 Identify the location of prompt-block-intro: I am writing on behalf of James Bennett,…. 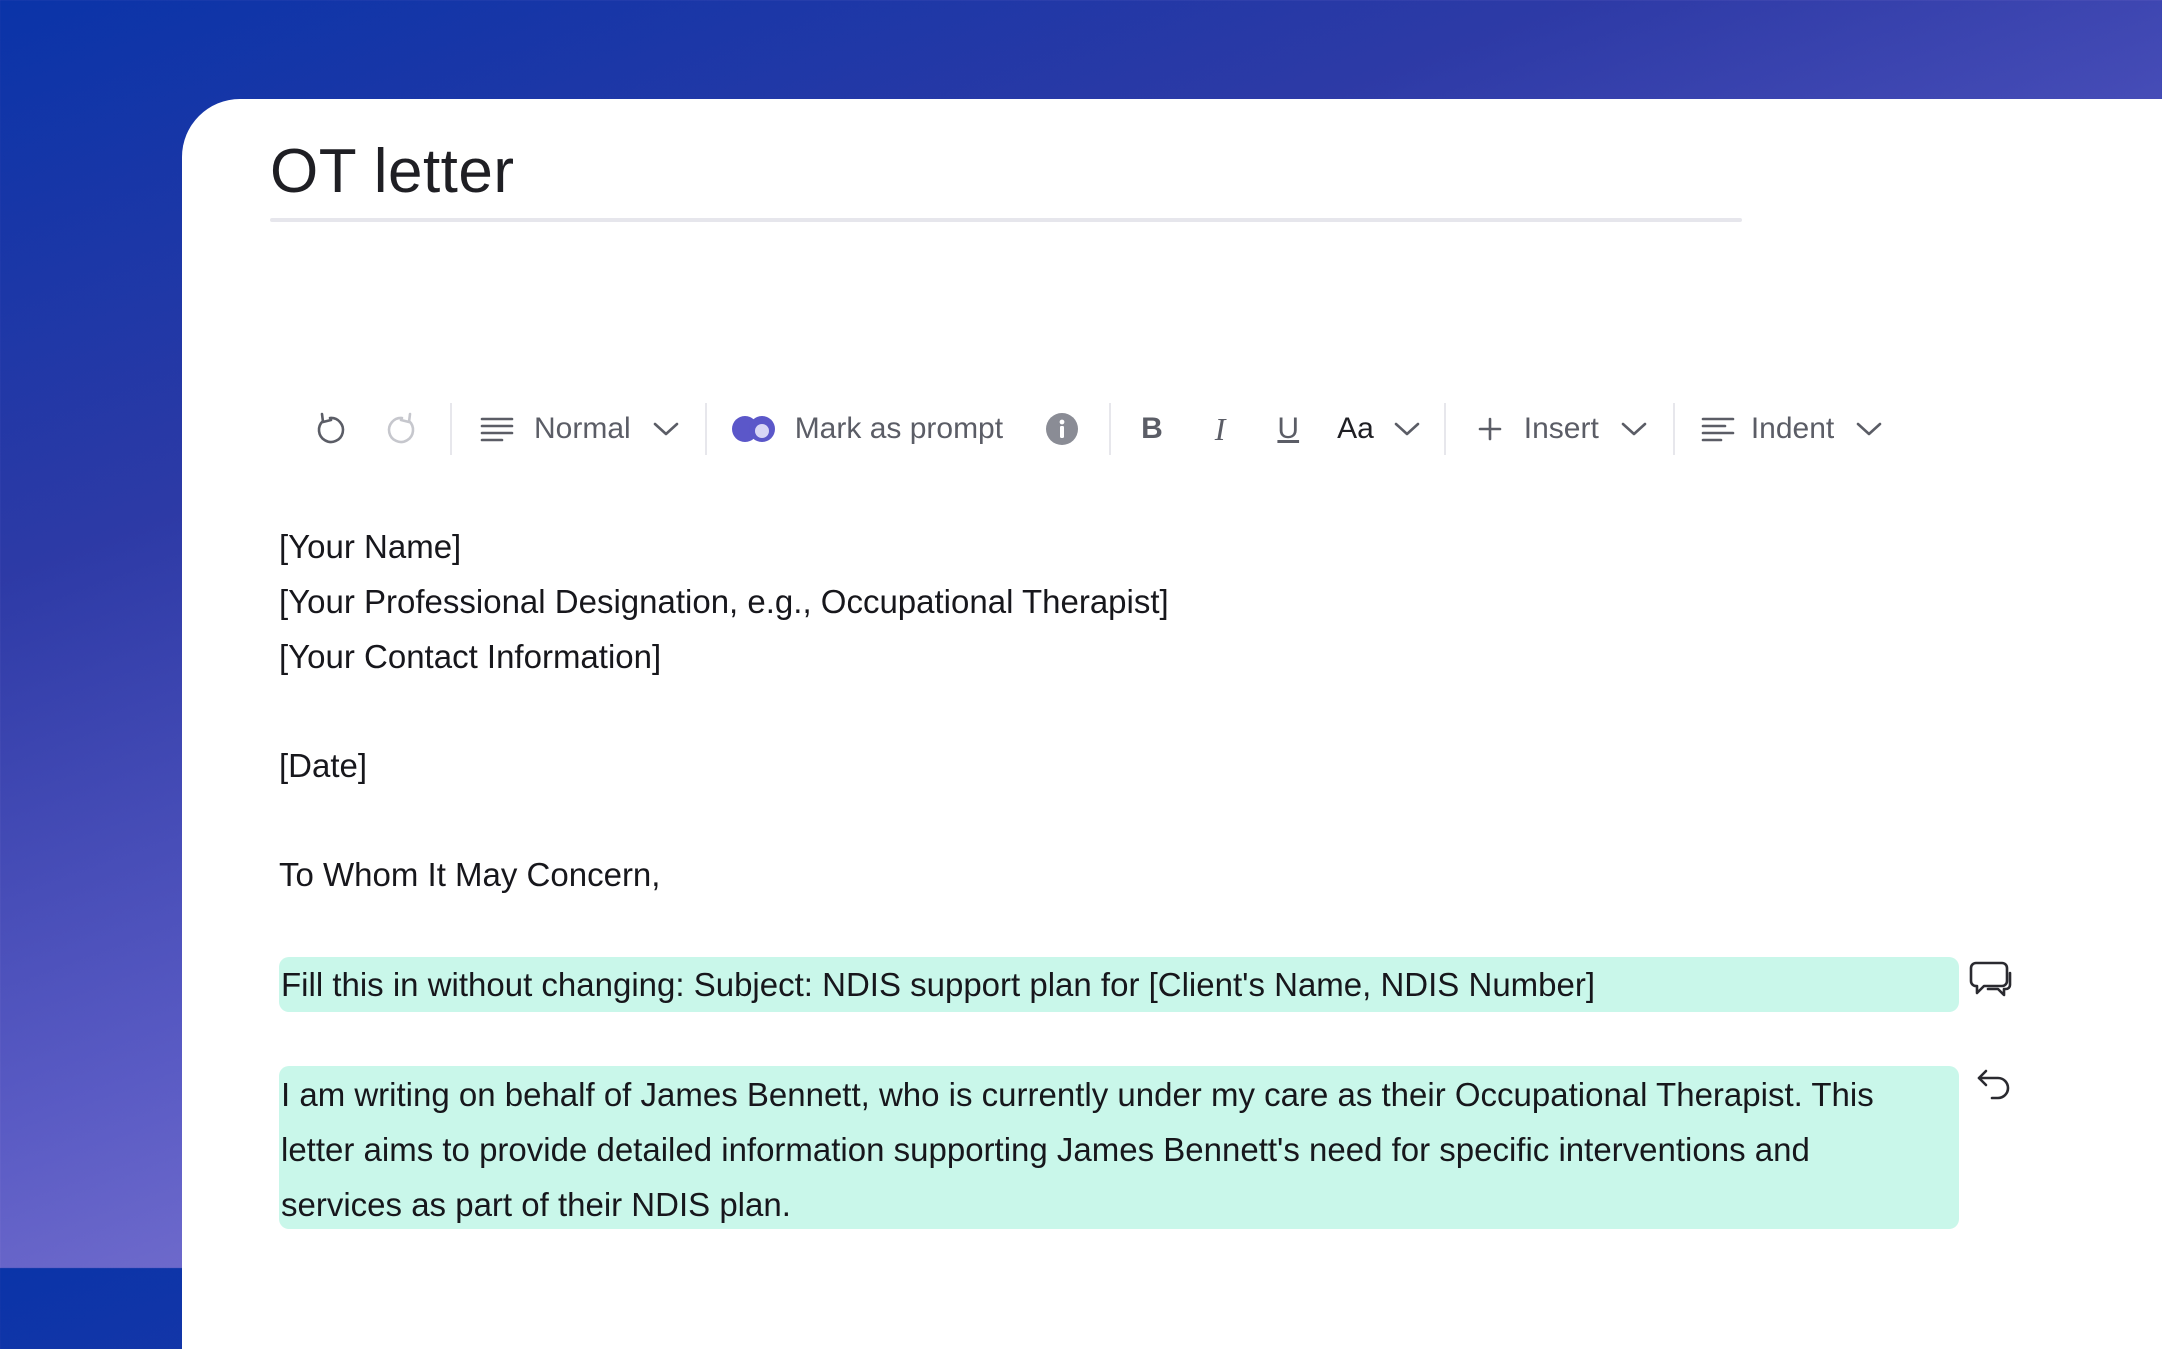
(1119, 1147).